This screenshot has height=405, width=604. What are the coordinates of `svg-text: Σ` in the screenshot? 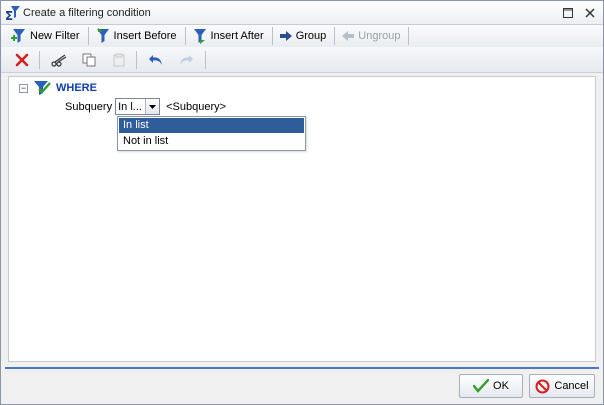 It's located at (9, 15).